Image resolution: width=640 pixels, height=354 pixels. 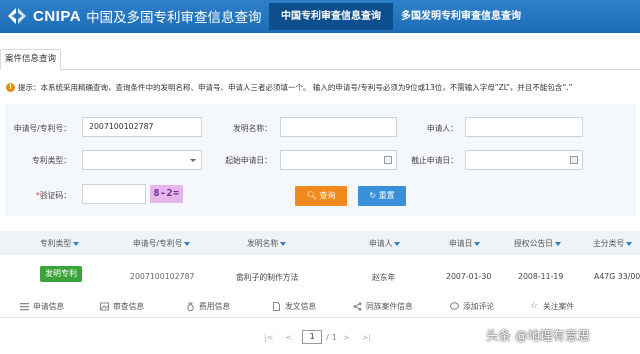 What do you see at coordinates (373, 195) in the screenshot?
I see `refresh-icon: ↻` at bounding box center [373, 195].